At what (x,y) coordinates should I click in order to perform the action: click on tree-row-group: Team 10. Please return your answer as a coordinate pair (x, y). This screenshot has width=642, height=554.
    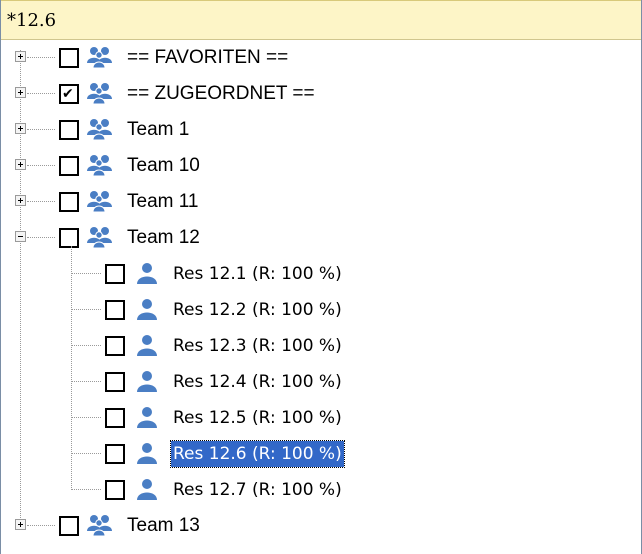
    Looking at the image, I should click on (321, 166).